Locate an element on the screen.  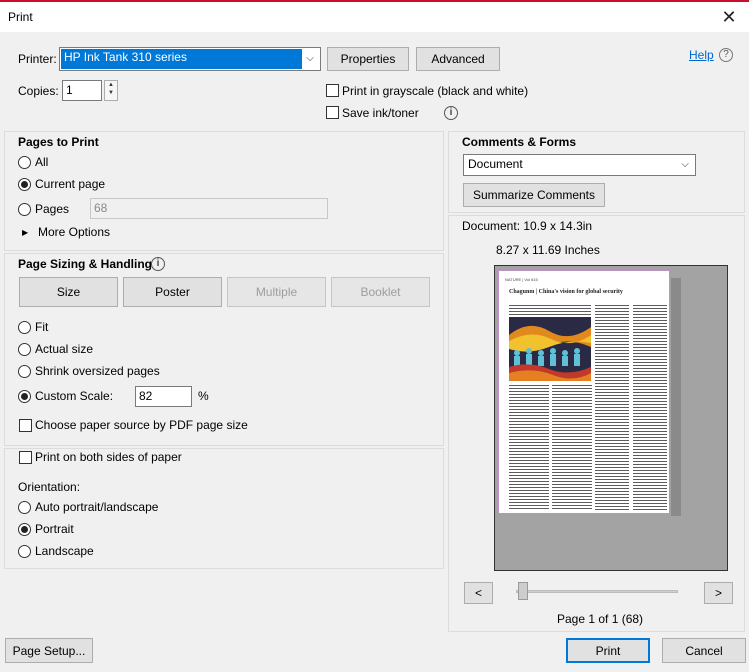
actual-size-radio is located at coordinates (24, 349).